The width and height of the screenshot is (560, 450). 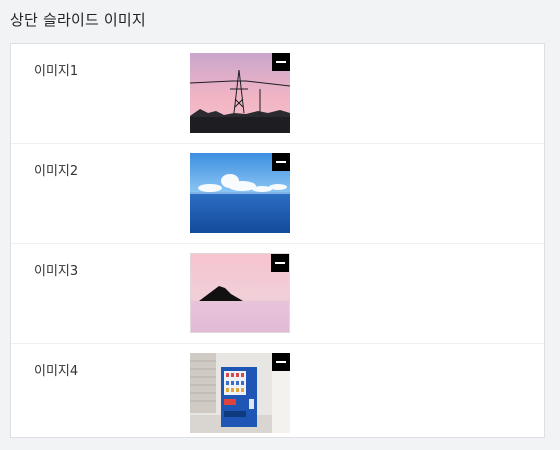 I want to click on image-label-1: 이미지1, so click(x=56, y=71).